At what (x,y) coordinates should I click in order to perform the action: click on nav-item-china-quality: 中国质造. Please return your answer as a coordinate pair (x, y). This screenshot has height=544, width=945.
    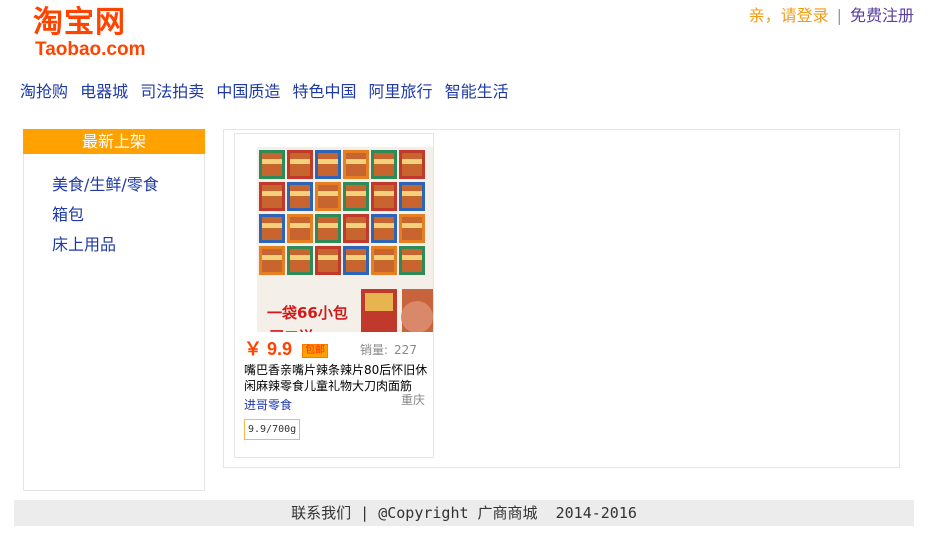
    Looking at the image, I should click on (248, 91).